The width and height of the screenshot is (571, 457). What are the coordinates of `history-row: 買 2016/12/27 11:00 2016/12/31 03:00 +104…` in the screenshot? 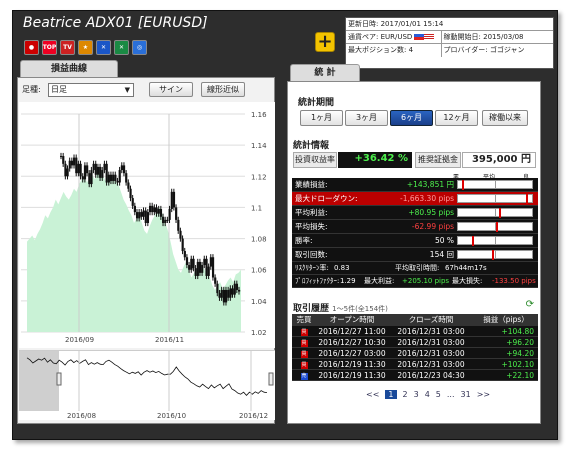 It's located at (415, 331).